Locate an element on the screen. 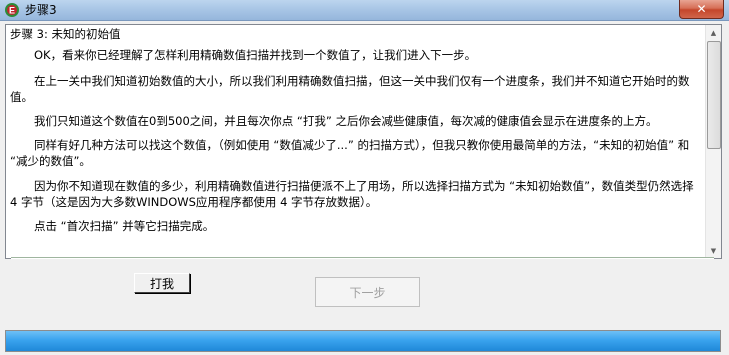  close-icon: ✕ is located at coordinates (701, 9).